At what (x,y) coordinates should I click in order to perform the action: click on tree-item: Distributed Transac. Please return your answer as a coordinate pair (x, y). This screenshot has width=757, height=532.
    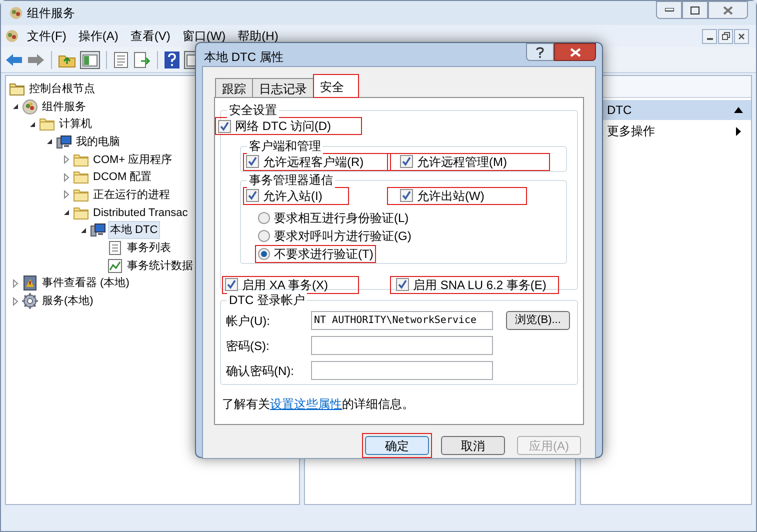
    Looking at the image, I should click on (140, 213).